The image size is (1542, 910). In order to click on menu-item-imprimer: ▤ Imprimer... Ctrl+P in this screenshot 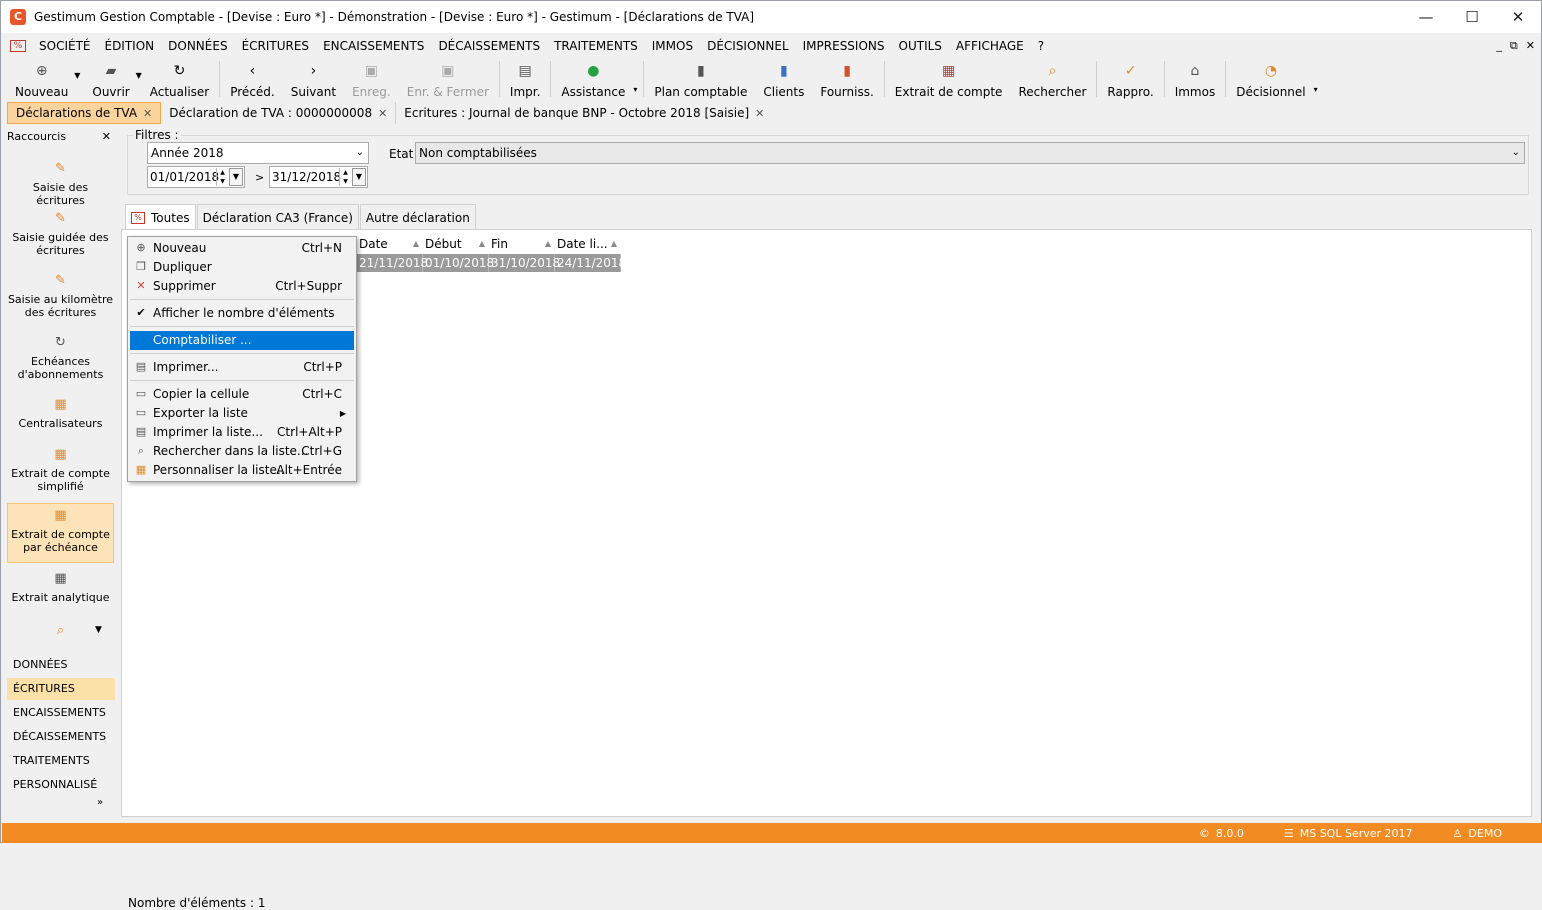, I will do `click(242, 367)`.